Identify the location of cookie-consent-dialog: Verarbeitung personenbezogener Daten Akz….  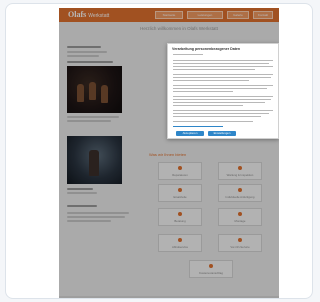
(223, 91).